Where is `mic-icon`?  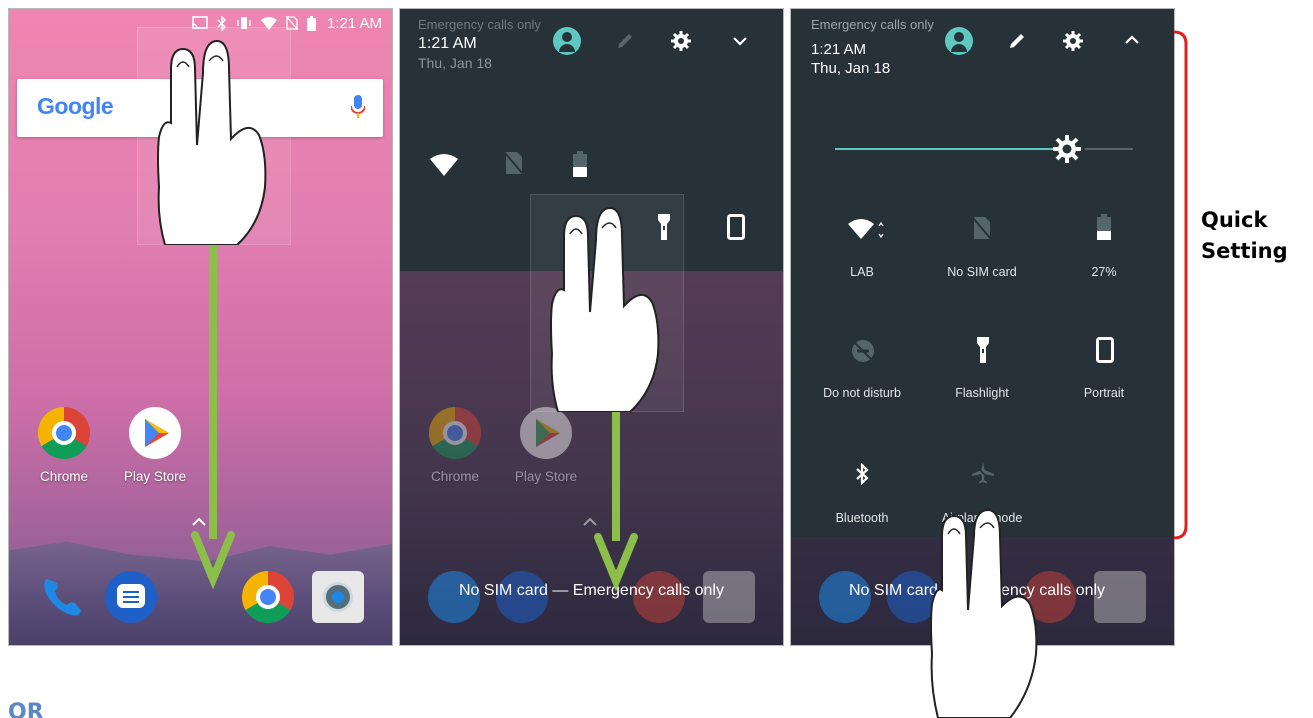
mic-icon is located at coordinates (358, 107).